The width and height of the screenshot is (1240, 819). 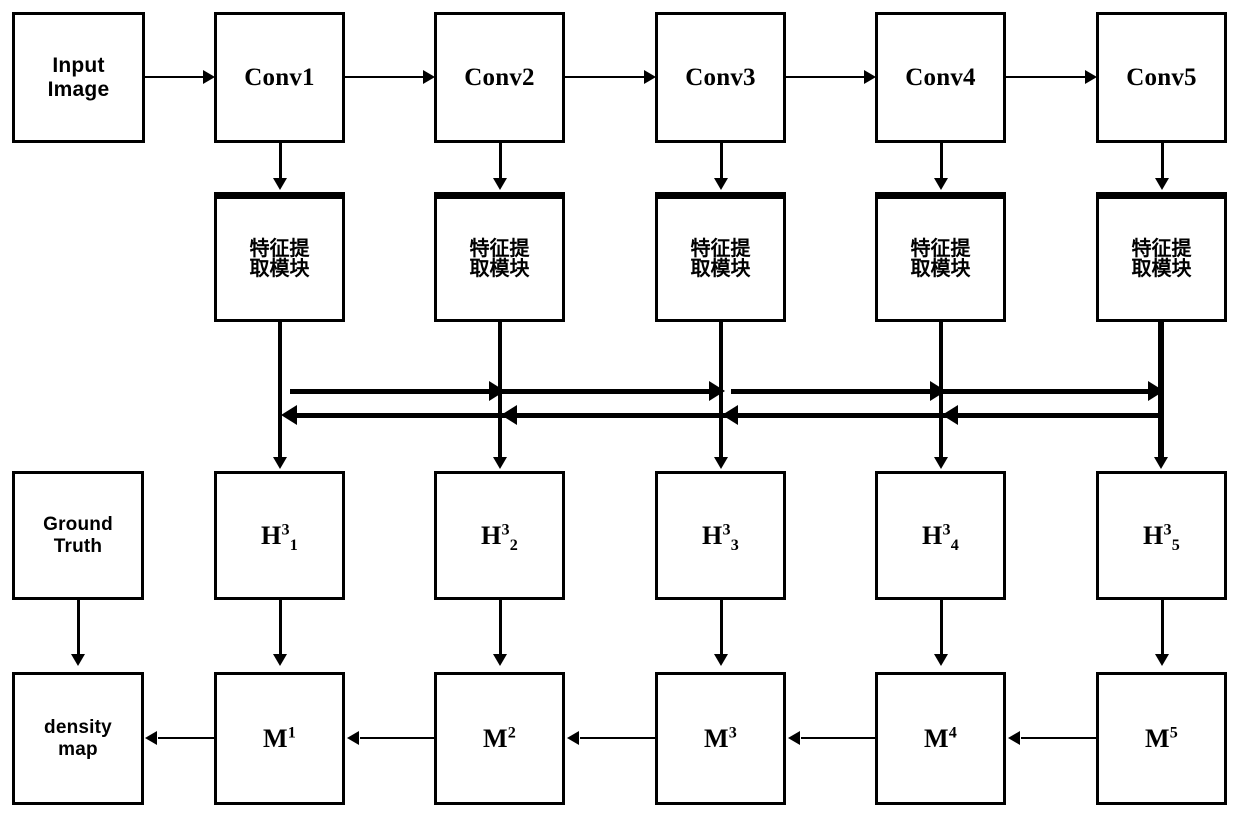 What do you see at coordinates (78, 660) in the screenshot?
I see `arrowhead-ground-truth-to-density-map` at bounding box center [78, 660].